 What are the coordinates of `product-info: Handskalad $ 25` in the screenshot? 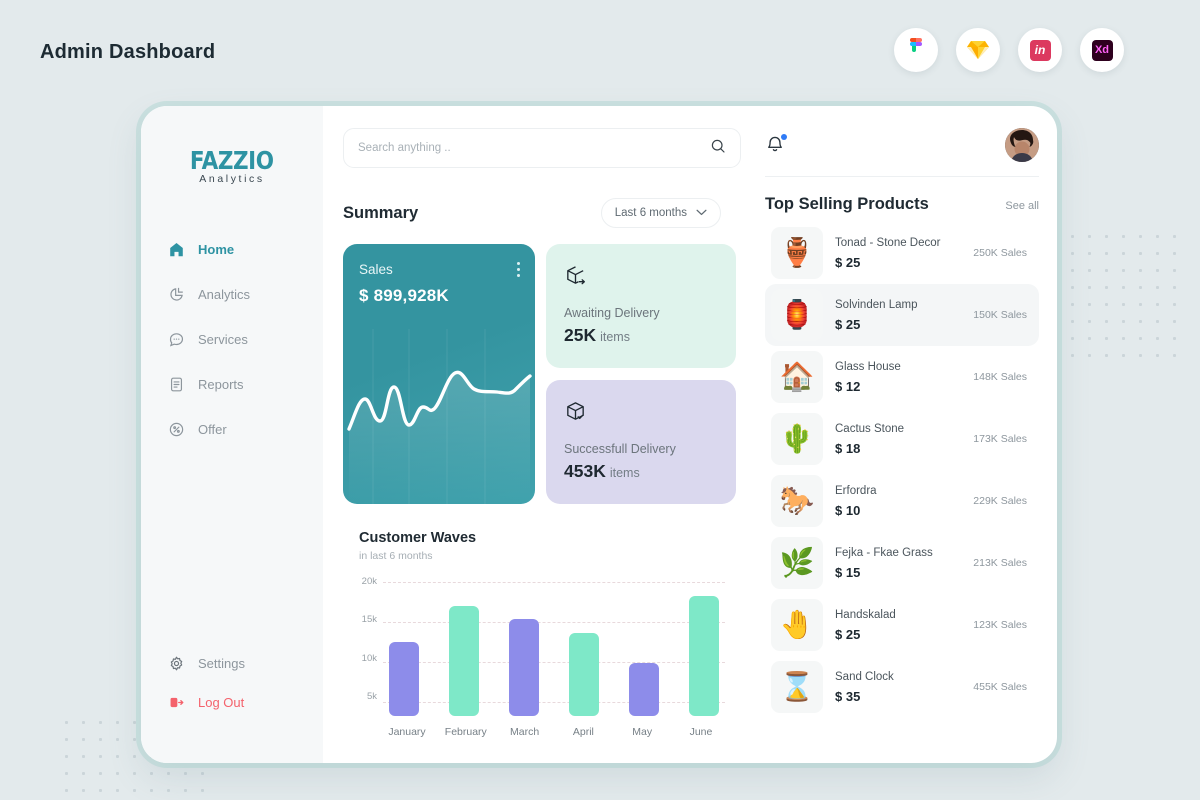 It's located at (898, 625).